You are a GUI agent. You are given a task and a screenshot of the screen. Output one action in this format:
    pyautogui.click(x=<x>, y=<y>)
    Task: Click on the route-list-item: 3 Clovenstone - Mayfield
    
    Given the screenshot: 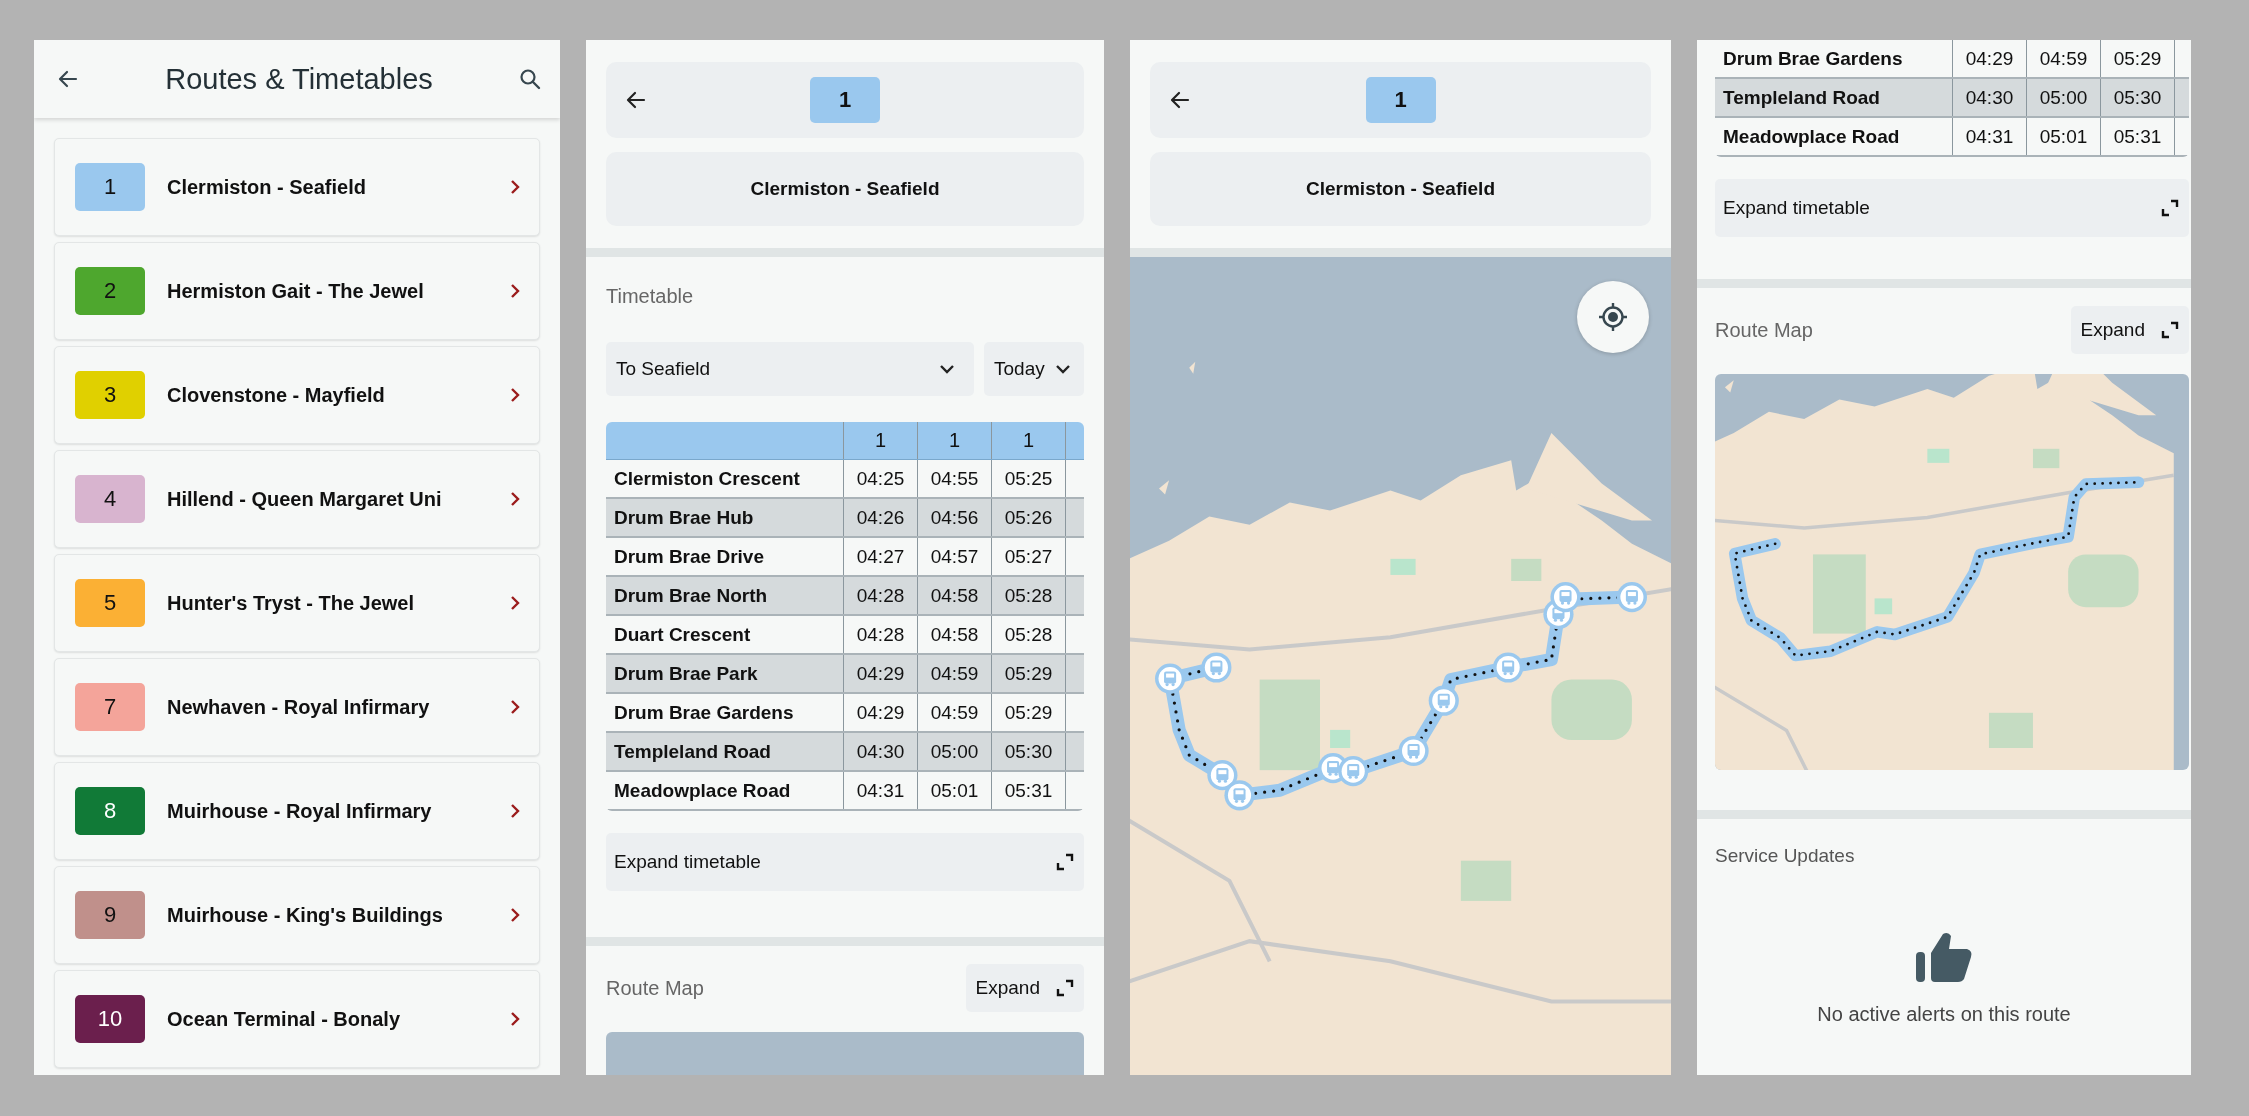 What is the action you would take?
    pyautogui.click(x=297, y=395)
    